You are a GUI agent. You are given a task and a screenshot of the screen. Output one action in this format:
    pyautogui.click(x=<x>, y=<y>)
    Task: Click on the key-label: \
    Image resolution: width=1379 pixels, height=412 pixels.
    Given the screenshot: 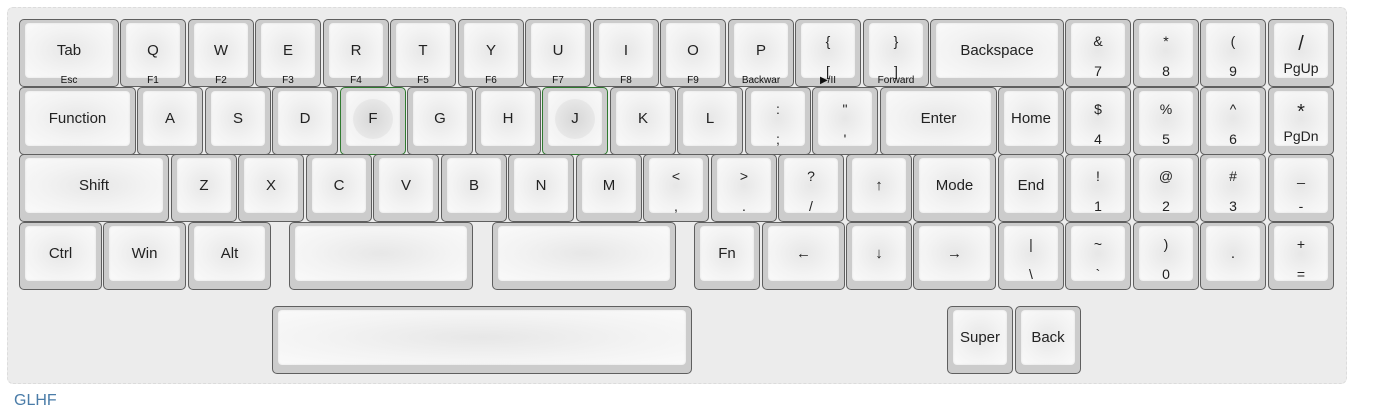 What is the action you would take?
    pyautogui.click(x=1031, y=274)
    